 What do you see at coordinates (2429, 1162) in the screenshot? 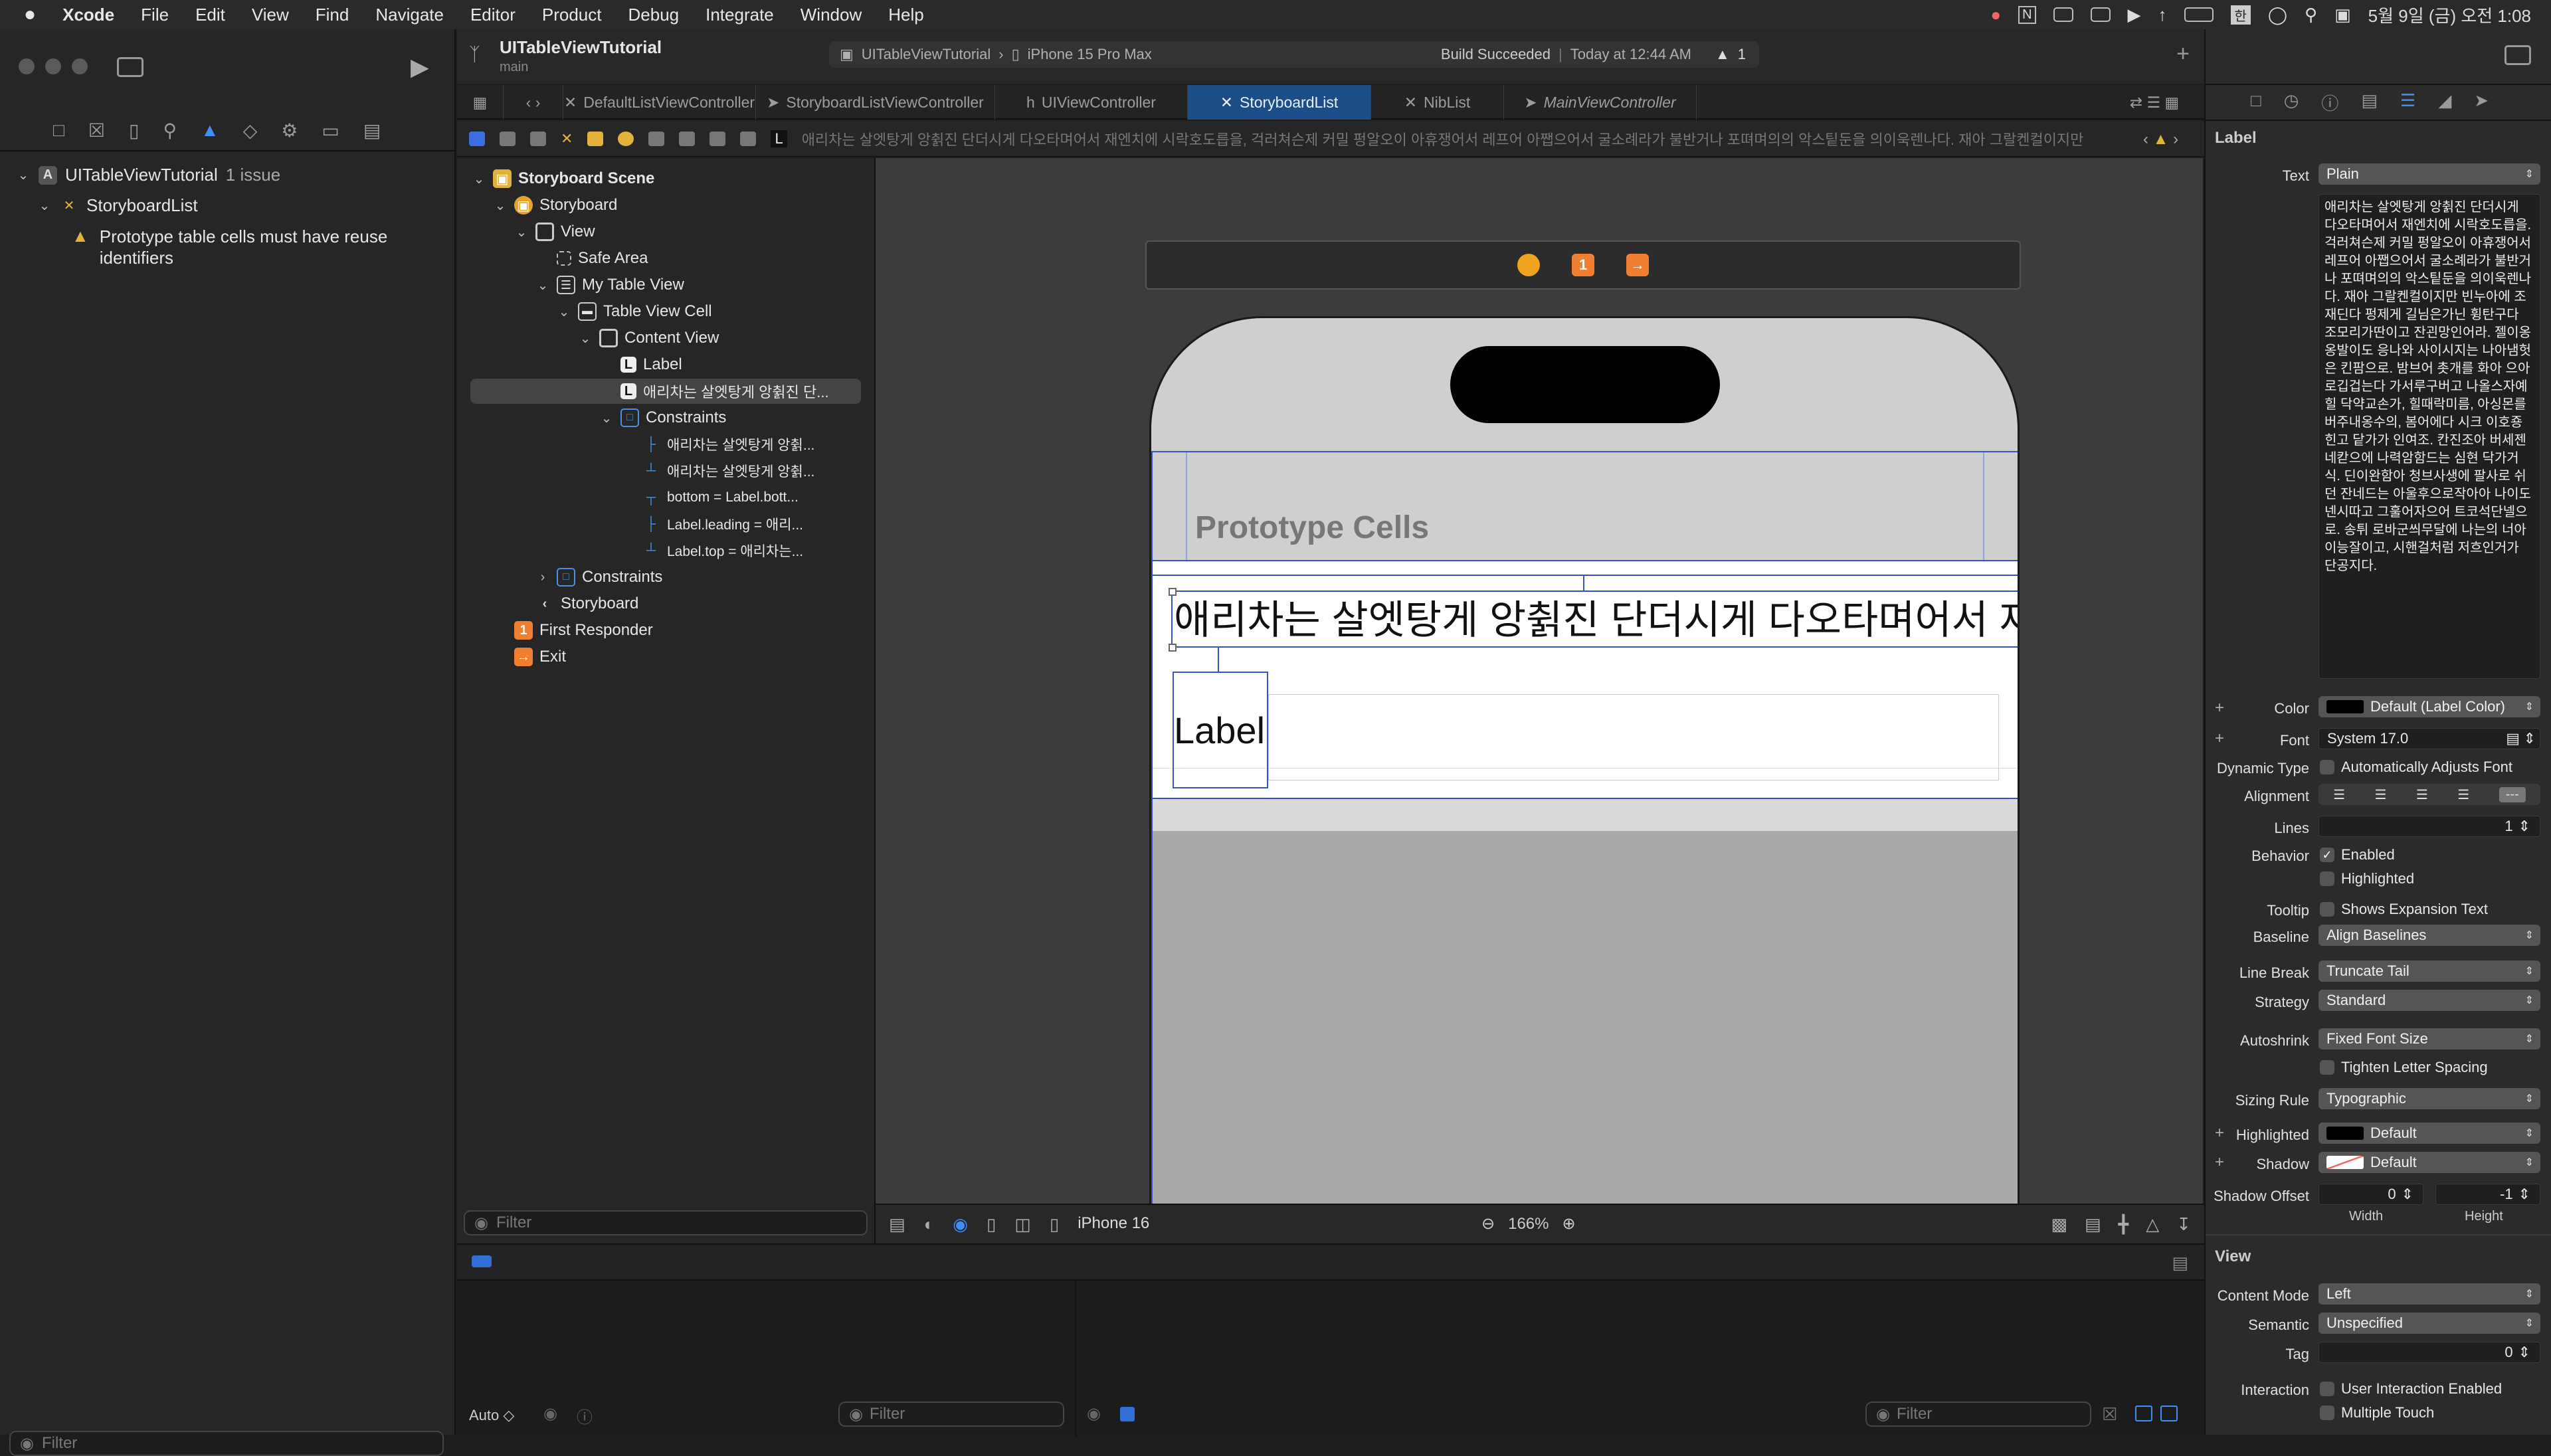
I see `shadow-color-popup: Default ⇕` at bounding box center [2429, 1162].